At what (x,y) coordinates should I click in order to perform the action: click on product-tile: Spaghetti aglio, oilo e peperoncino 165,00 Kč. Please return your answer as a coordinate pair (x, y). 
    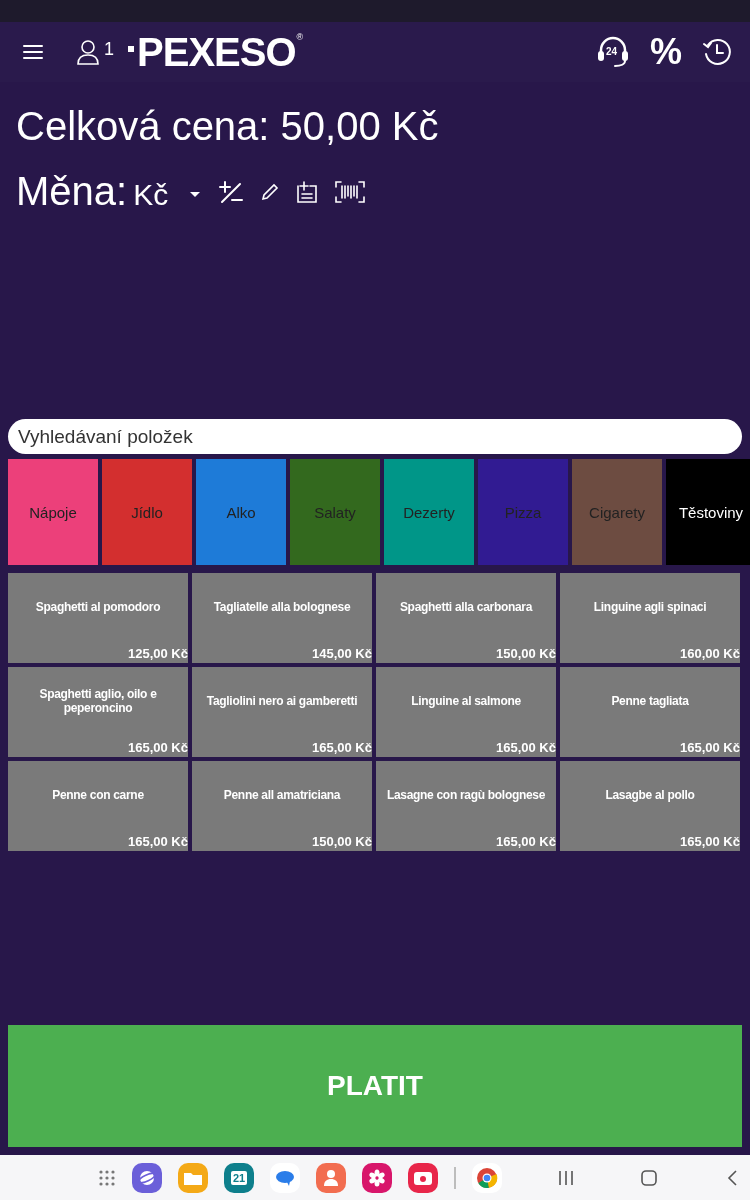
    Looking at the image, I should click on (98, 712).